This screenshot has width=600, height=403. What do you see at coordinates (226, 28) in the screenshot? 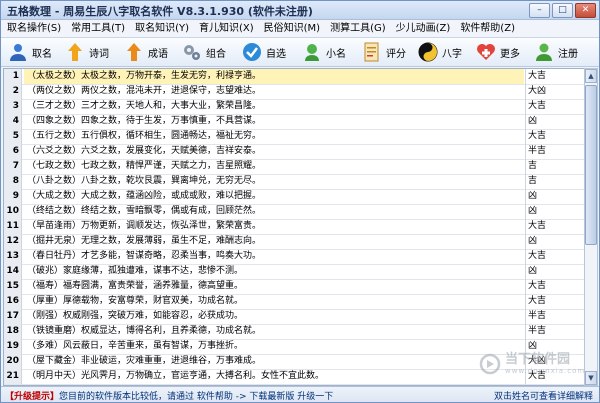
I see `menu-parenting: 育儿知识(X)` at bounding box center [226, 28].